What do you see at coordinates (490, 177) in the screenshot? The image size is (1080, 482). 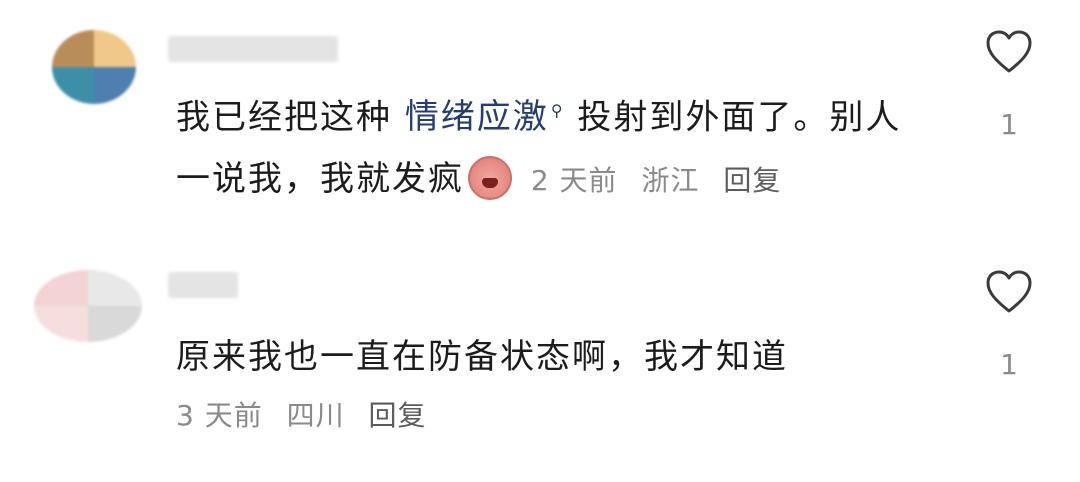 I see `crying-emoji-icon` at bounding box center [490, 177].